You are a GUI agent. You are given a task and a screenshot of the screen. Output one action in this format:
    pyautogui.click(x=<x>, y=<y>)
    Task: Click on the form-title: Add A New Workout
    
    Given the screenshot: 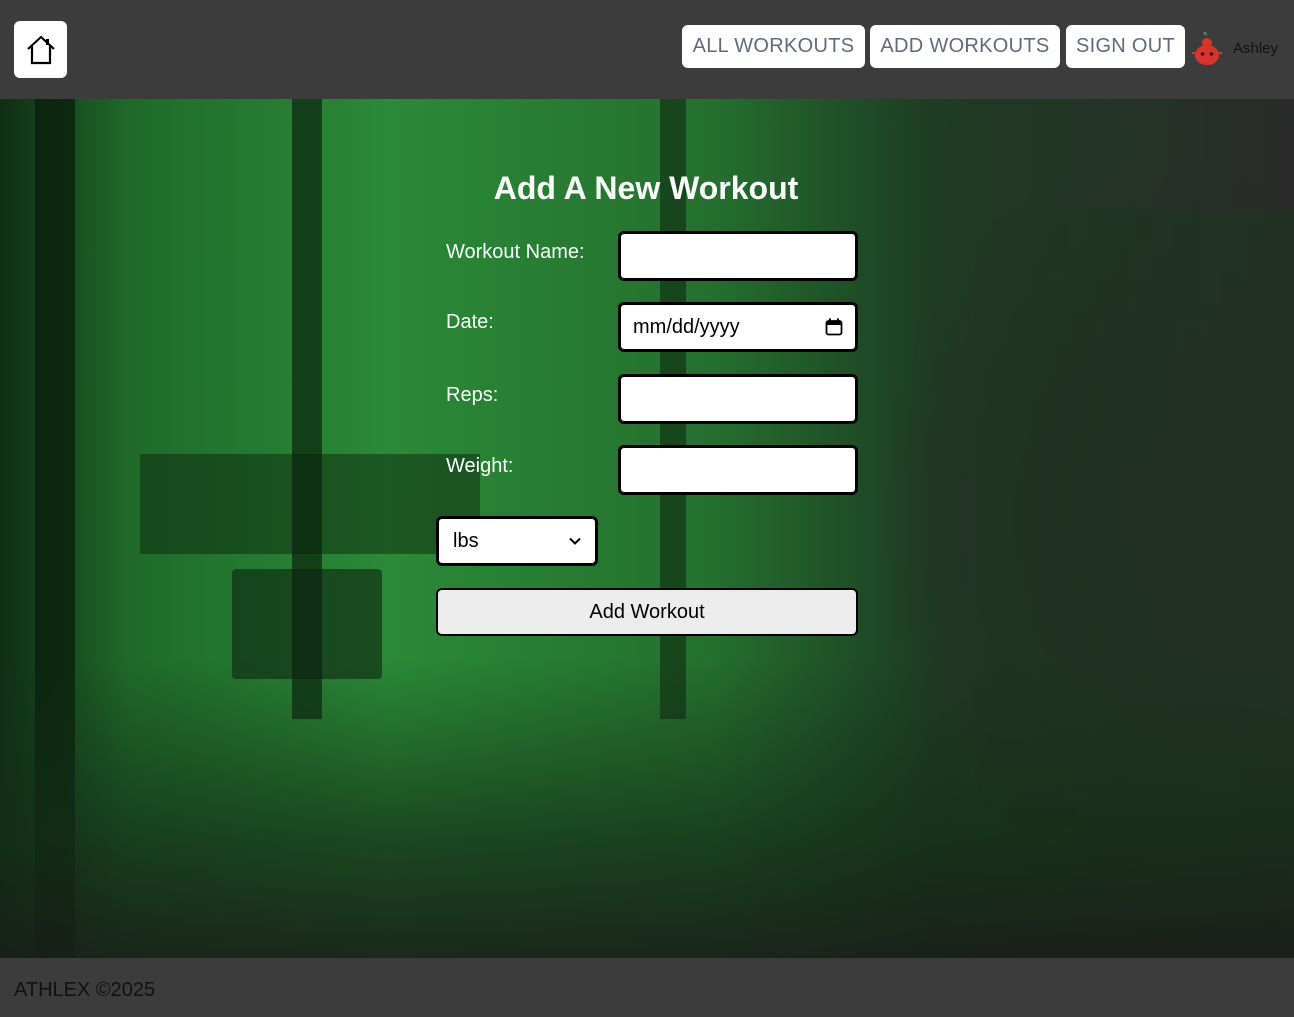 What is the action you would take?
    pyautogui.click(x=646, y=188)
    